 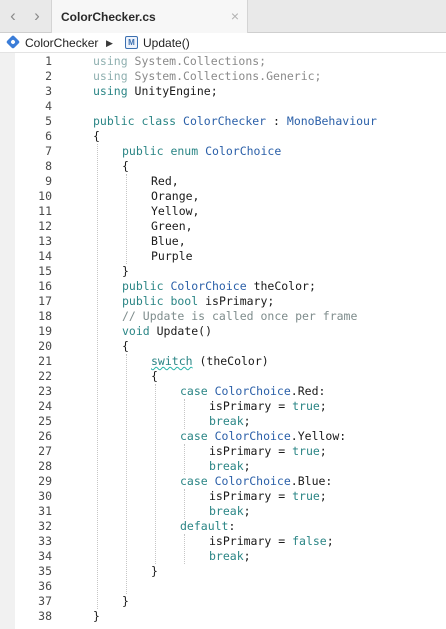 I want to click on line-number: 30, so click(x=45, y=496).